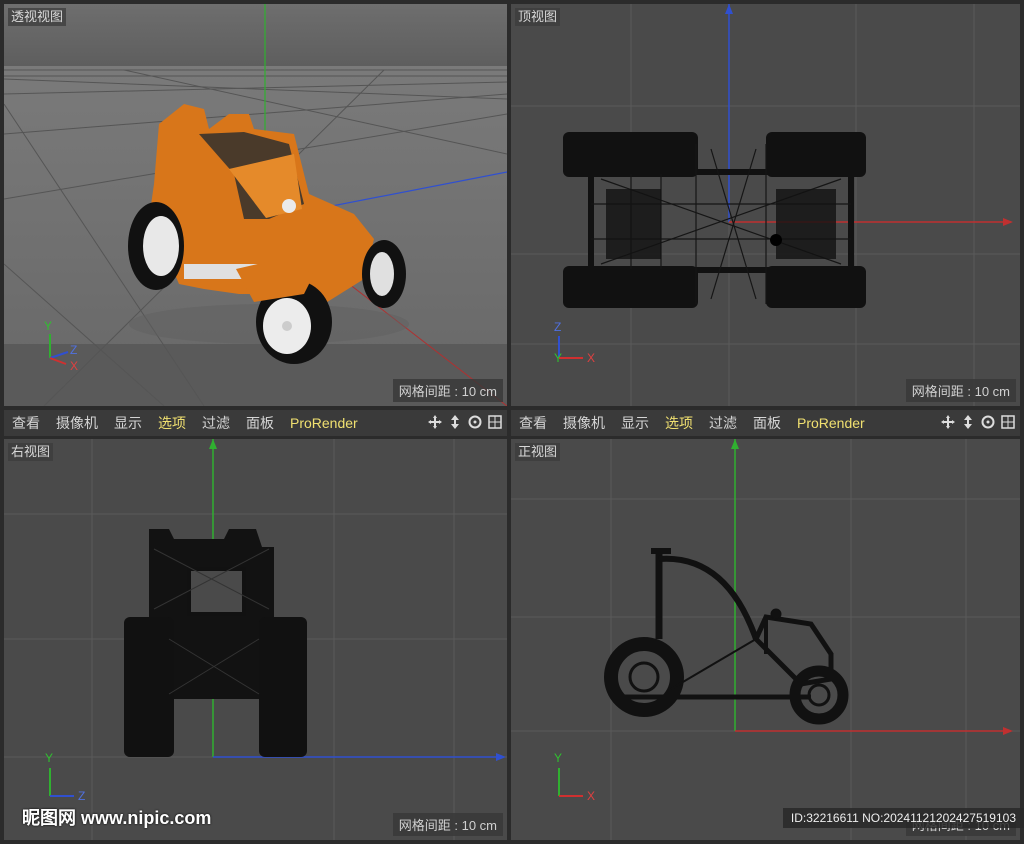 The height and width of the screenshot is (844, 1024). I want to click on axis-gizmo-perspective: Y Z X, so click(61, 346).